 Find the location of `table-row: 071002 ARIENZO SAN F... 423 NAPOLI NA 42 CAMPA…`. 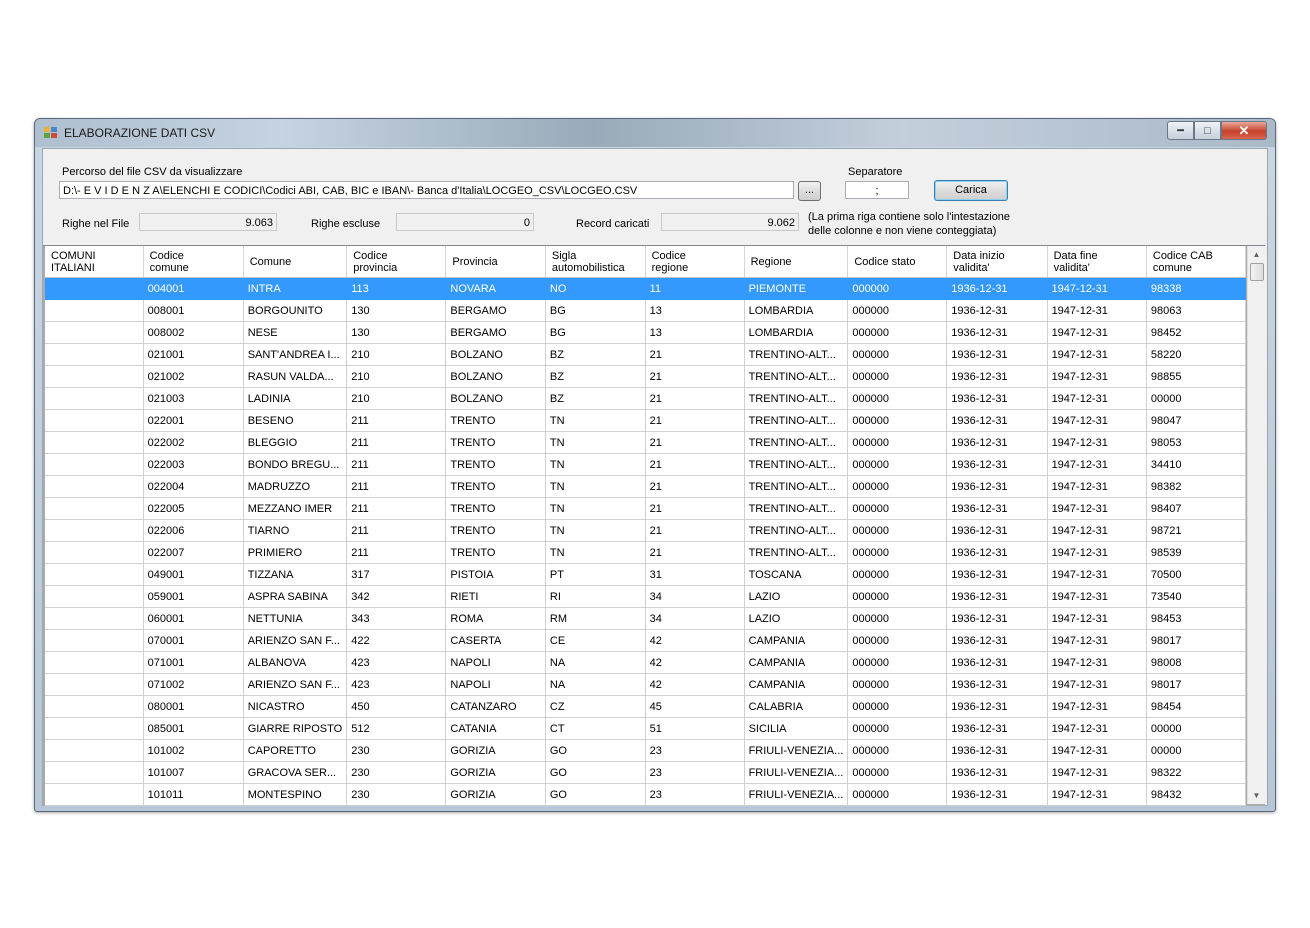

table-row: 071002 ARIENZO SAN F... 423 NAPOLI NA 42 CAMPA… is located at coordinates (645, 684).